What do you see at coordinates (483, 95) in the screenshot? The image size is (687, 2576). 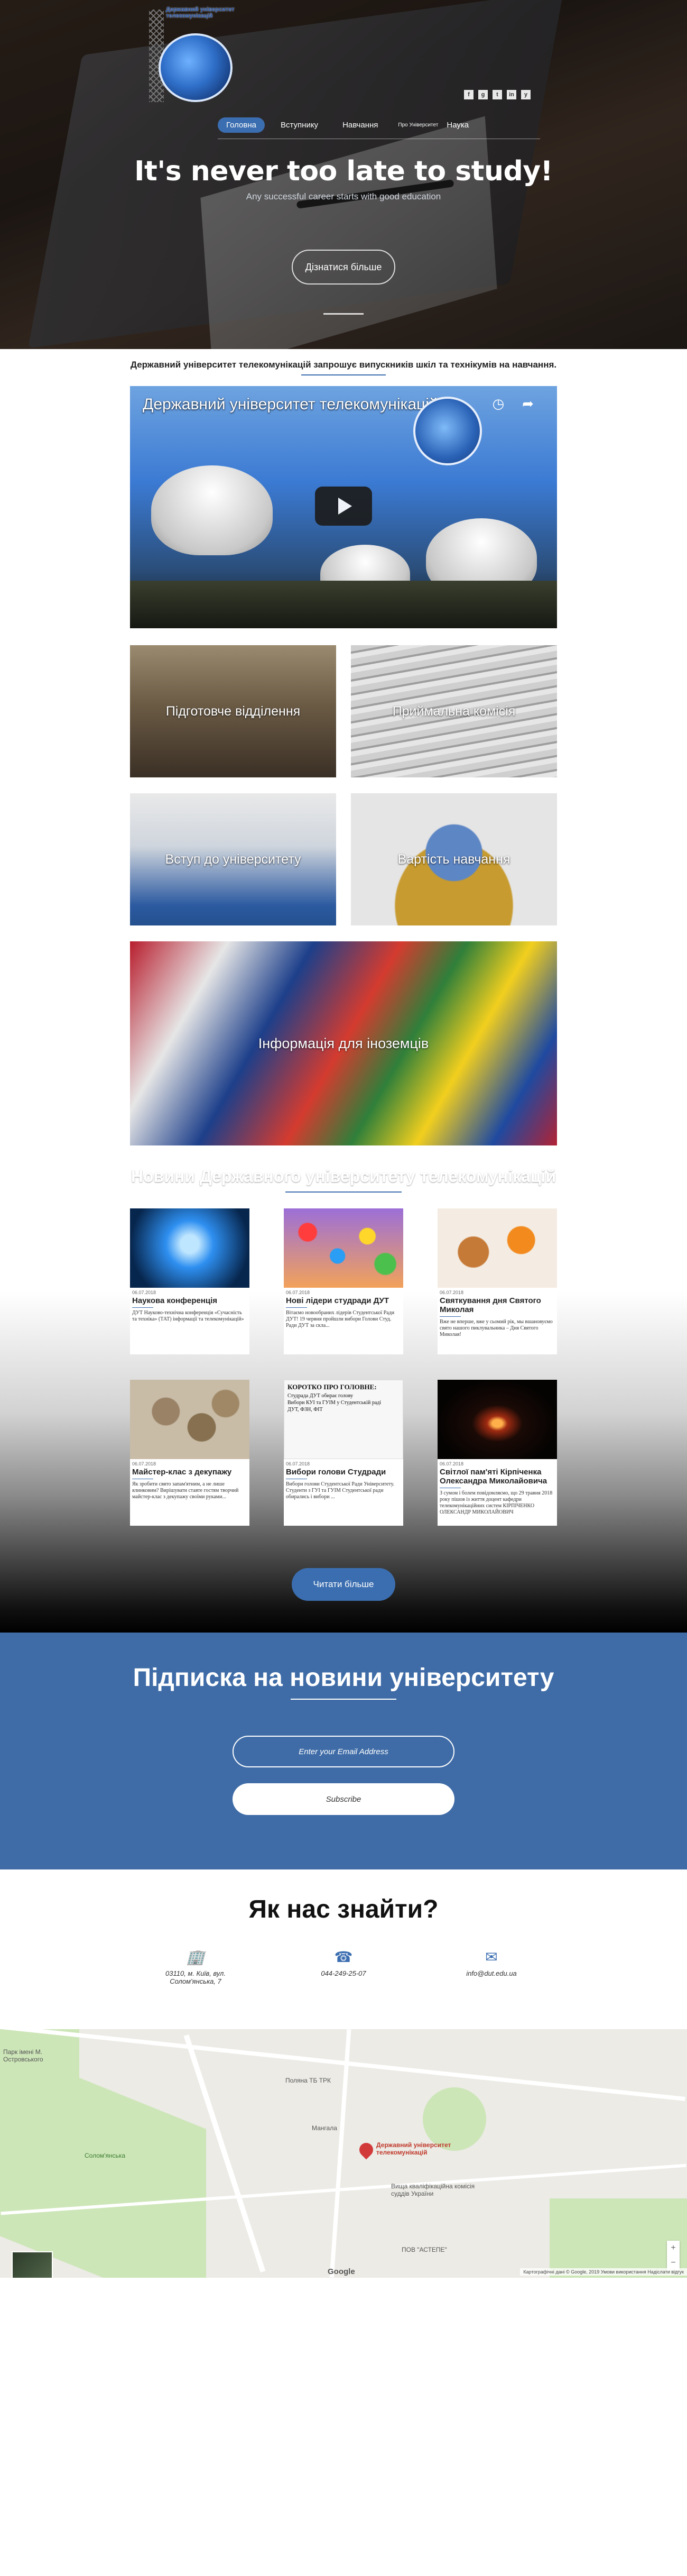 I see `google-plus-icon: g` at bounding box center [483, 95].